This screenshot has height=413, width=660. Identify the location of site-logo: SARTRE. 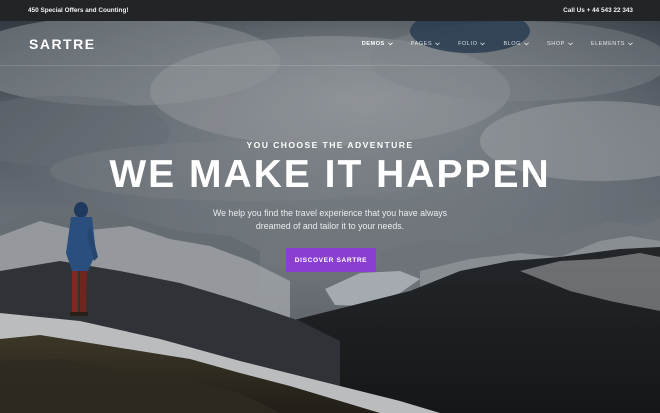
(62, 44).